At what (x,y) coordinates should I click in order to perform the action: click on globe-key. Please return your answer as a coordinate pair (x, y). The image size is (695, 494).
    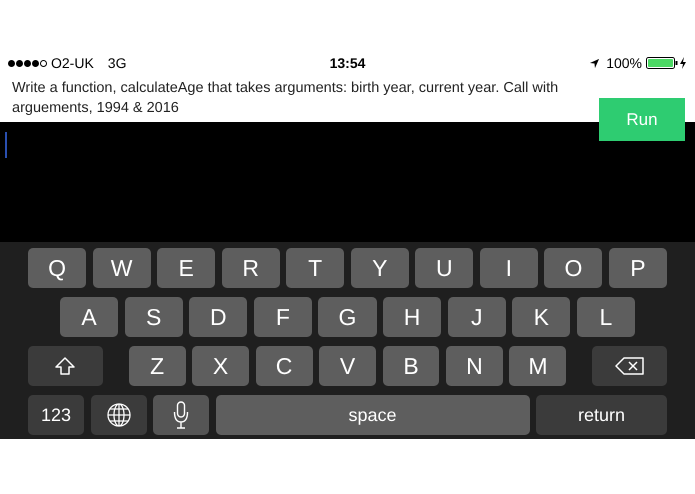
    Looking at the image, I should click on (118, 415).